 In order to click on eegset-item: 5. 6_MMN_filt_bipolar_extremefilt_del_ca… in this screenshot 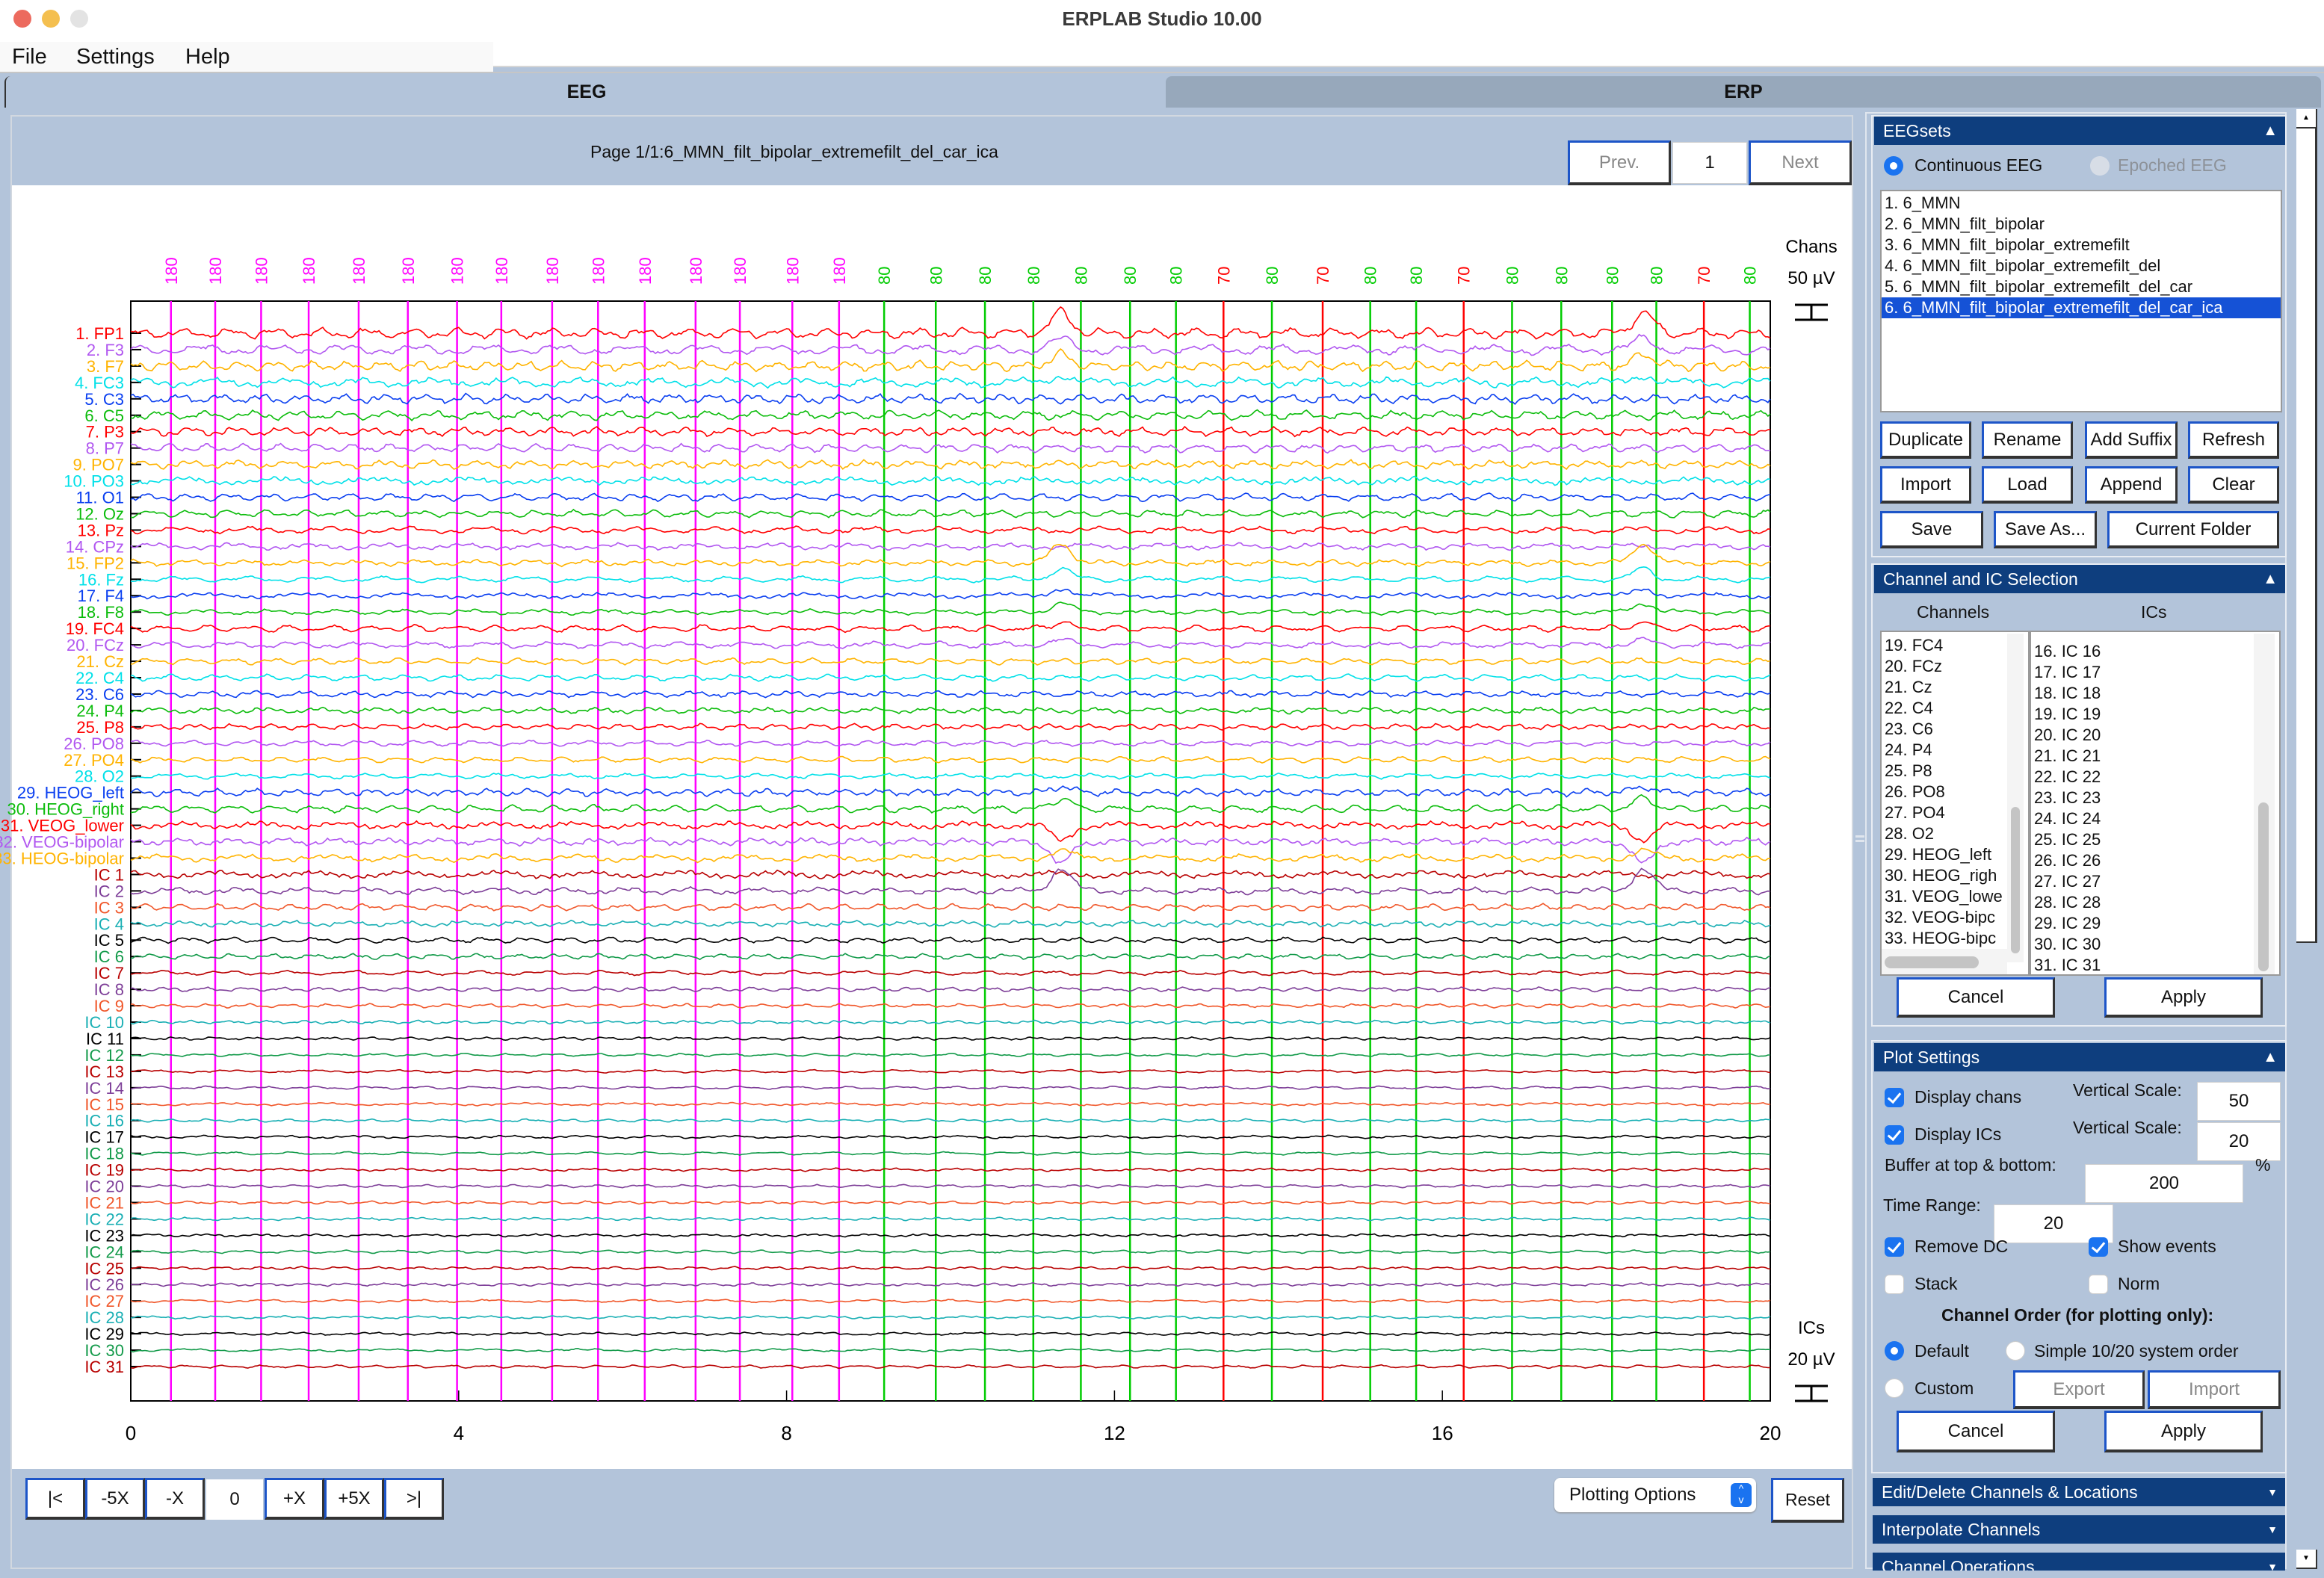, I will do `click(2081, 286)`.